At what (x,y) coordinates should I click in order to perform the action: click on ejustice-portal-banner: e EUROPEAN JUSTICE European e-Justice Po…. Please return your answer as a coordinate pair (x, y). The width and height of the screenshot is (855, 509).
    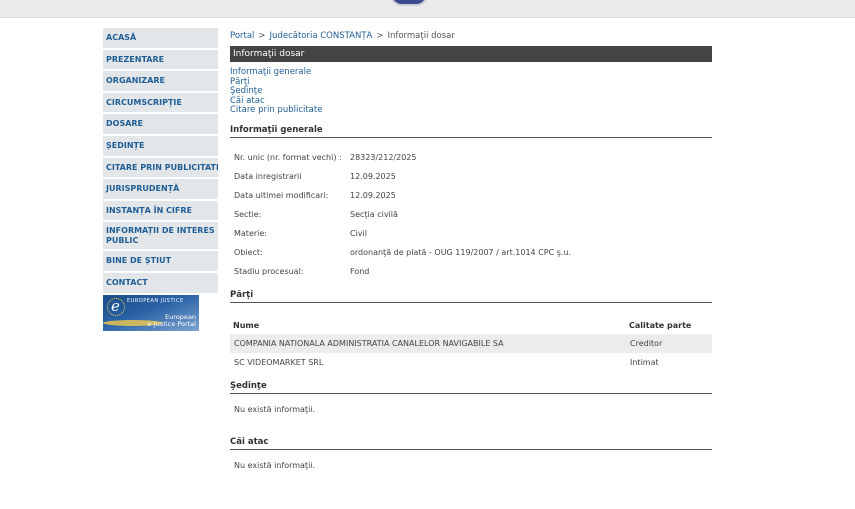
    Looking at the image, I should click on (151, 312).